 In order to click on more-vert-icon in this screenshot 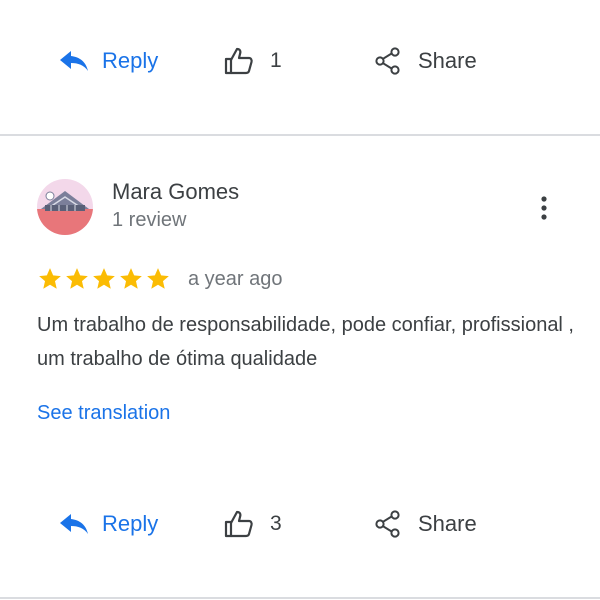, I will do `click(544, 208)`.